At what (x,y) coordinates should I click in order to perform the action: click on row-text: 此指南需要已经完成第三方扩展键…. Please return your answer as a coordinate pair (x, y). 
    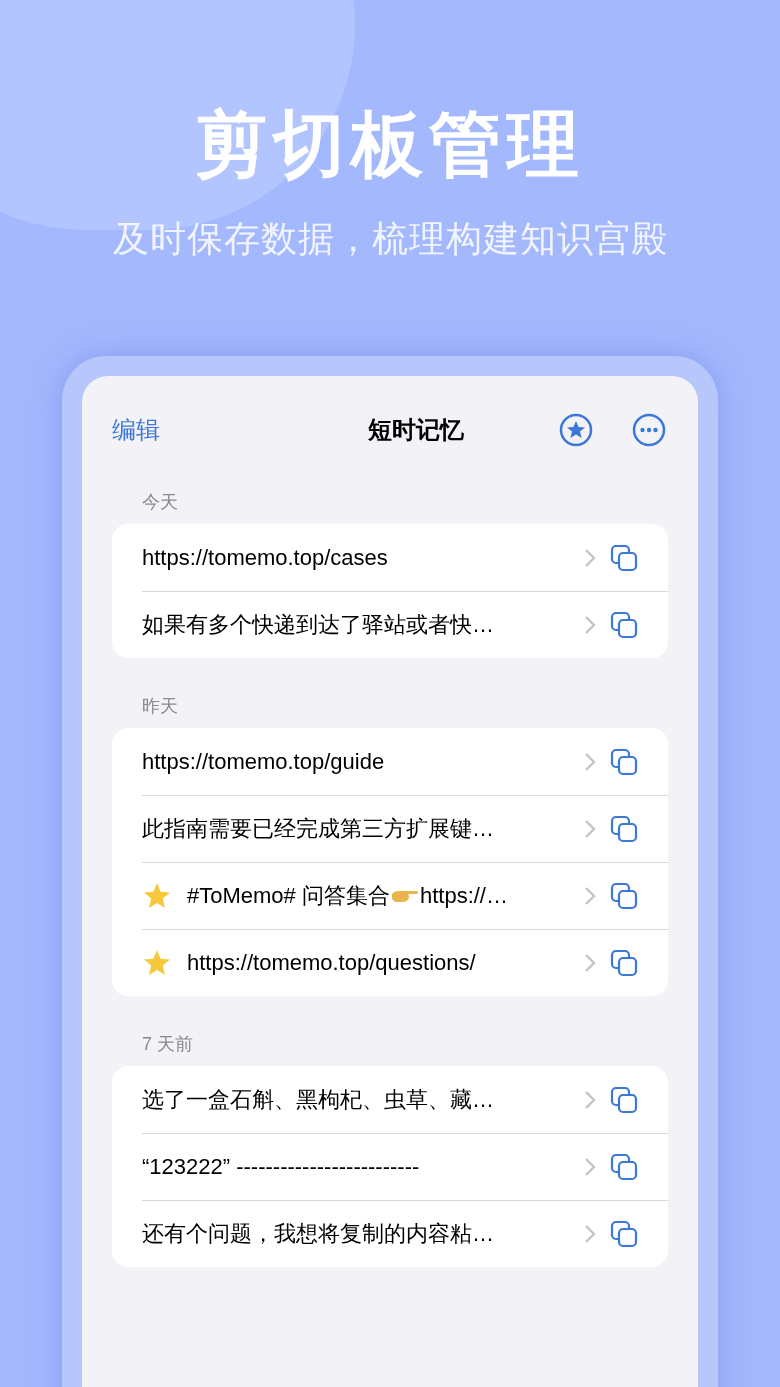
    Looking at the image, I should click on (318, 829).